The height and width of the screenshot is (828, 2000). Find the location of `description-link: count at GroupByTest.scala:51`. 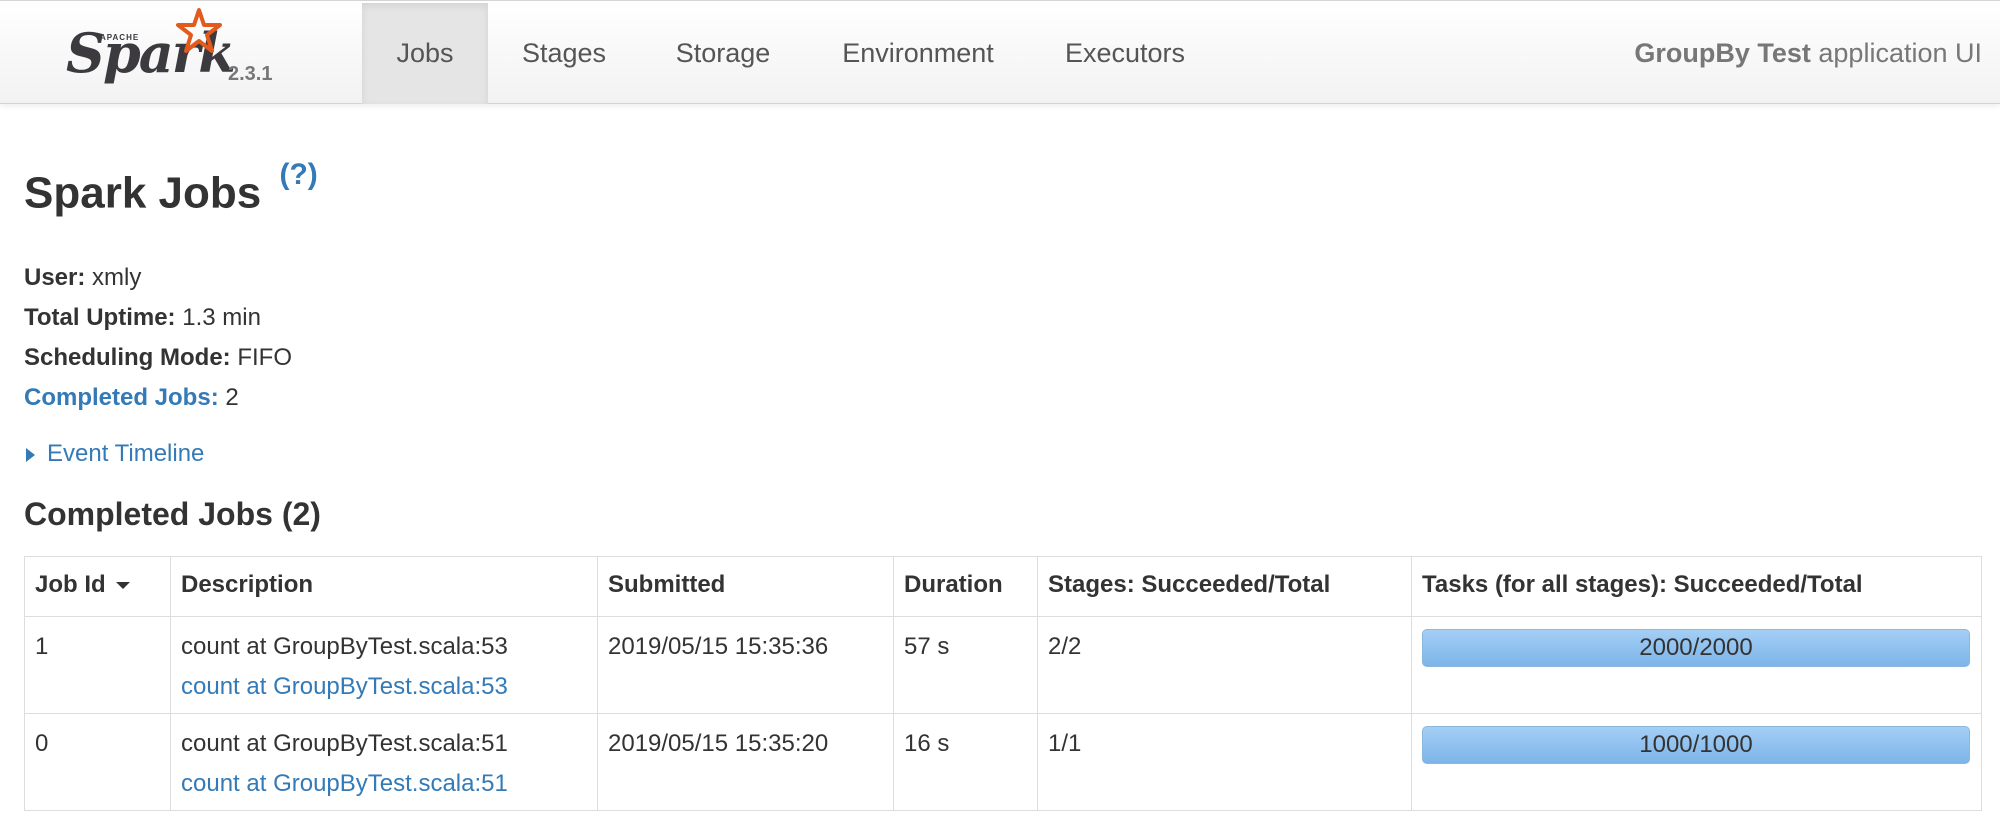

description-link: count at GroupByTest.scala:51 is located at coordinates (384, 784).